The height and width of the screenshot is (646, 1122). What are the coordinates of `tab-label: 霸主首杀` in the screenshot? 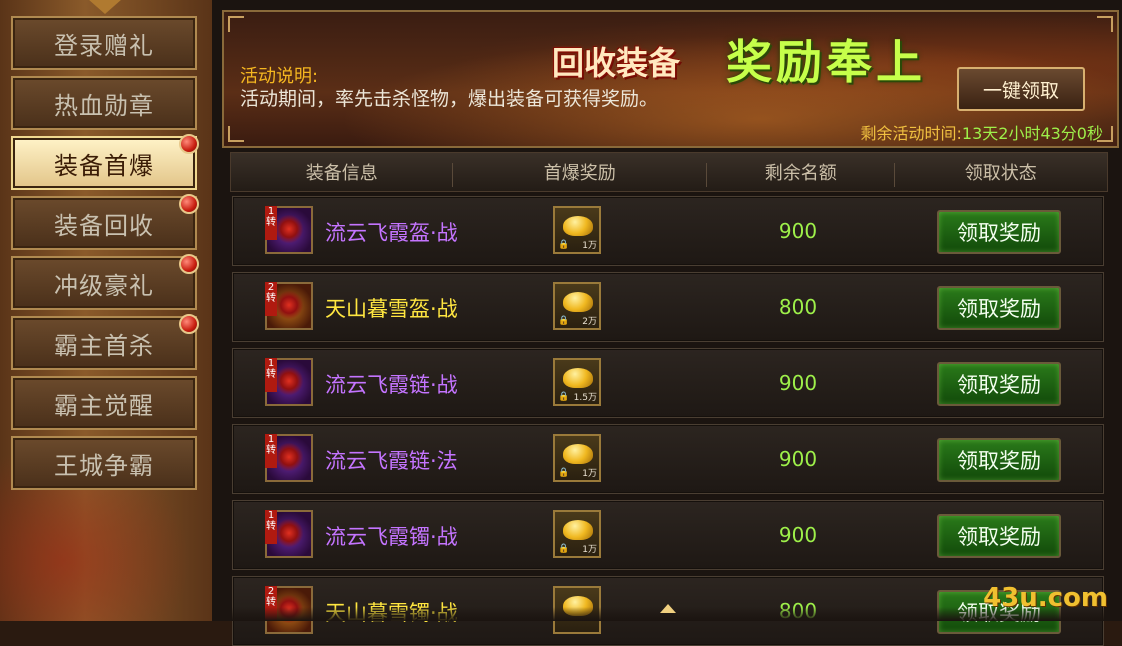 It's located at (104, 345).